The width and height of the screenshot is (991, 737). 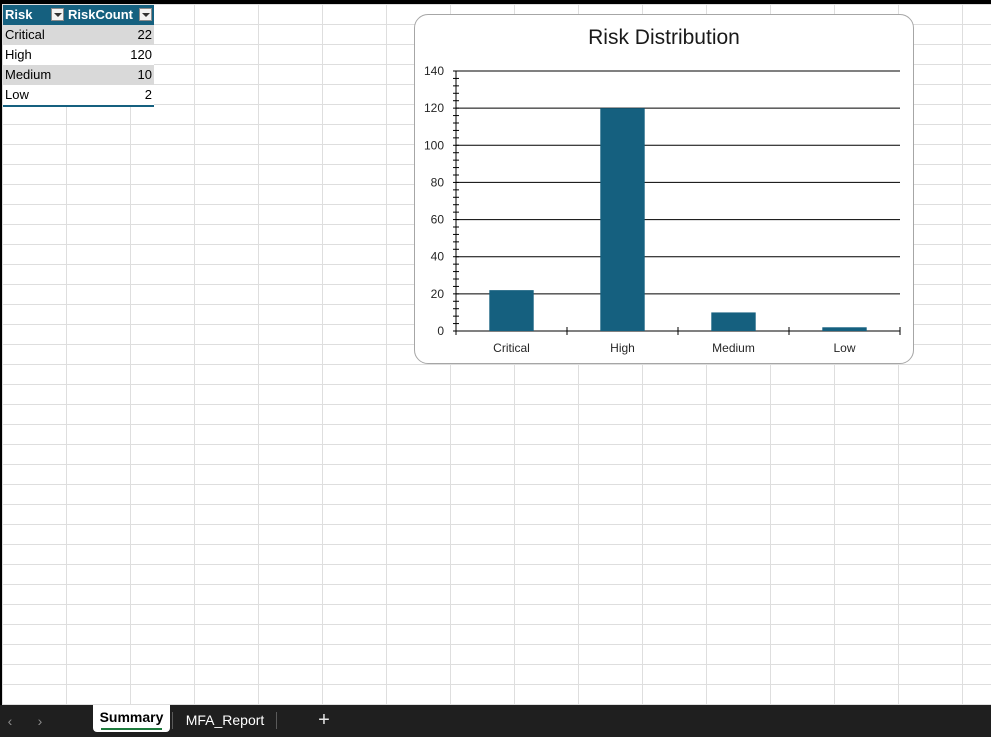 I want to click on add-sheet-button: +, so click(x=324, y=720).